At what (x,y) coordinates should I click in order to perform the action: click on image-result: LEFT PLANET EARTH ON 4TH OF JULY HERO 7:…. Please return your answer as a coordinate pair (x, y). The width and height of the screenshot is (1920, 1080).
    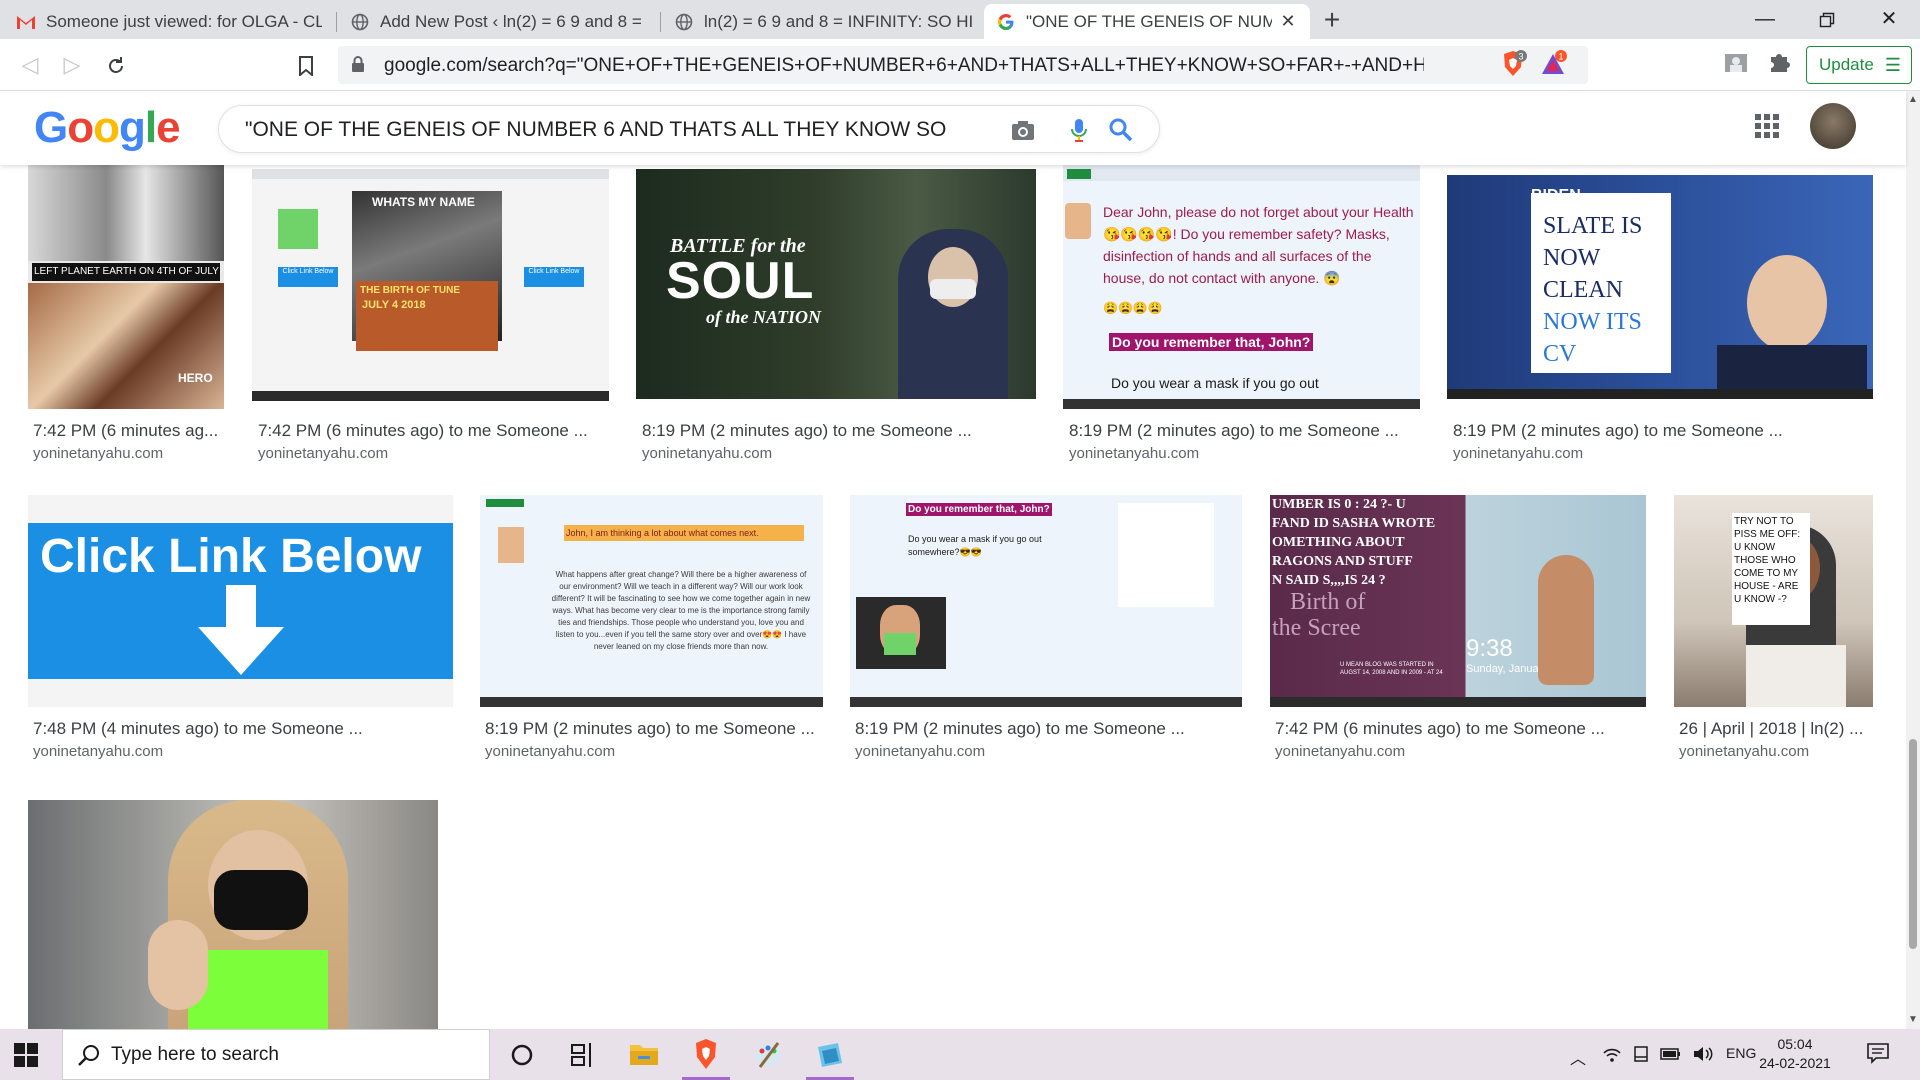
    Looking at the image, I should click on (126, 315).